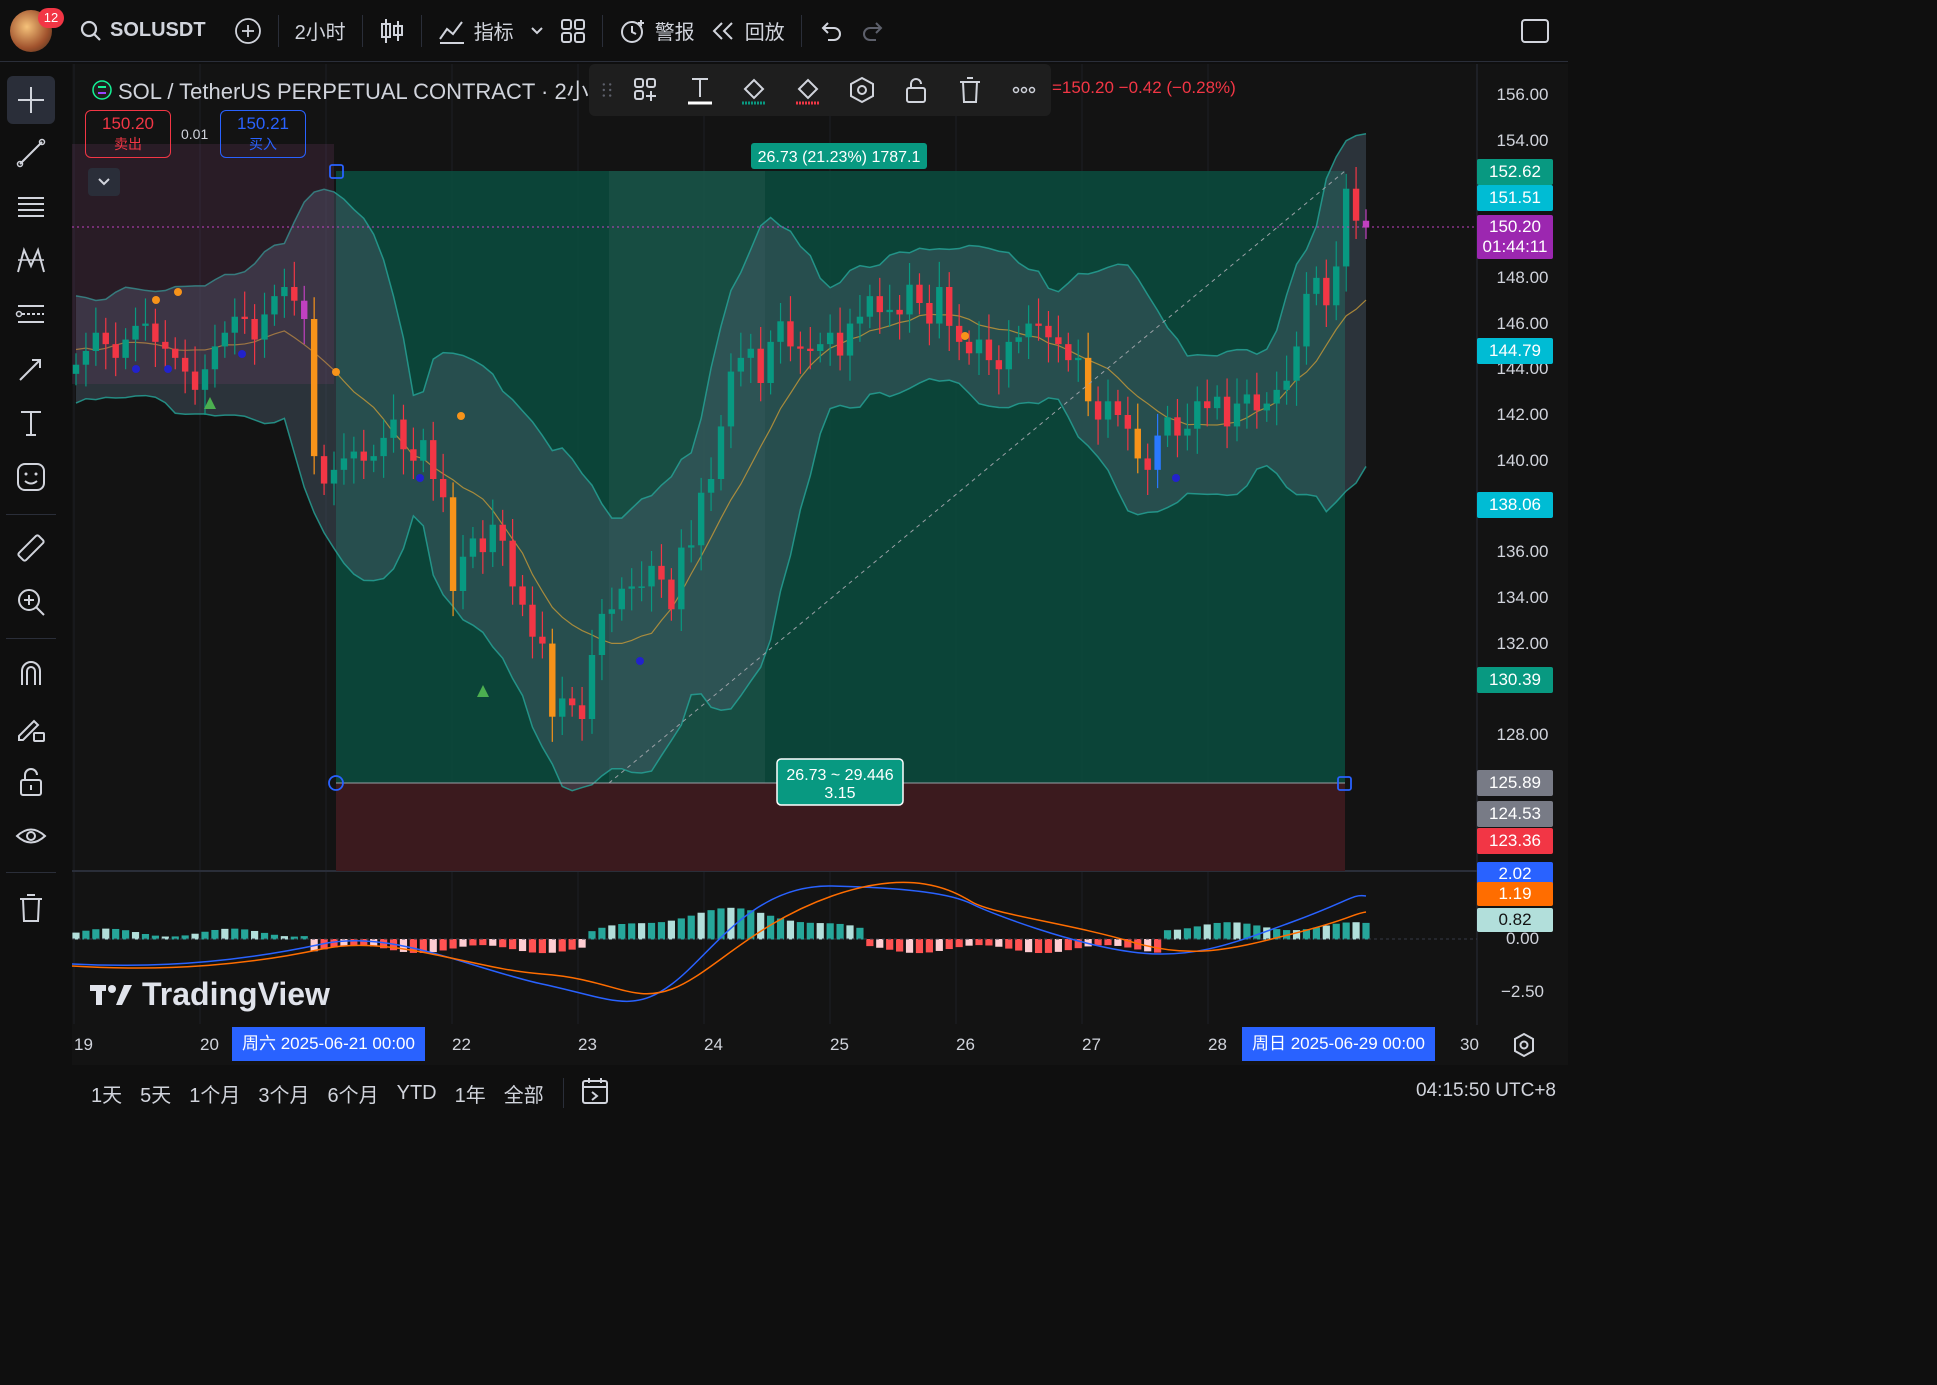 The image size is (1937, 1385). I want to click on time-label: 23, so click(587, 1044).